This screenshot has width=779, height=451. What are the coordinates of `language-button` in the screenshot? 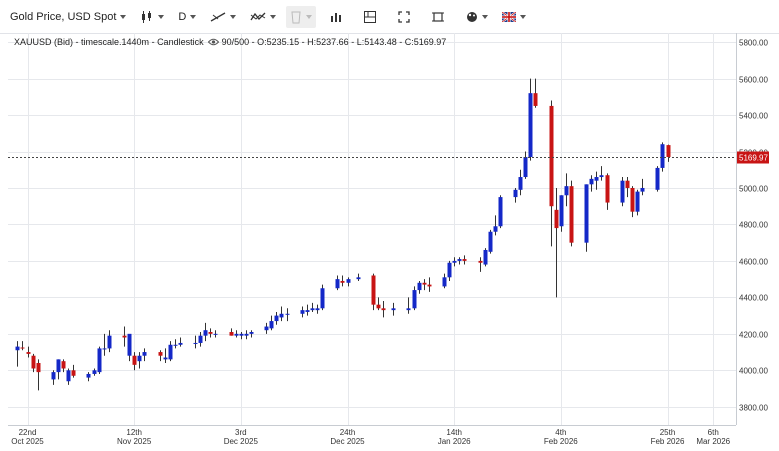 It's located at (514, 17).